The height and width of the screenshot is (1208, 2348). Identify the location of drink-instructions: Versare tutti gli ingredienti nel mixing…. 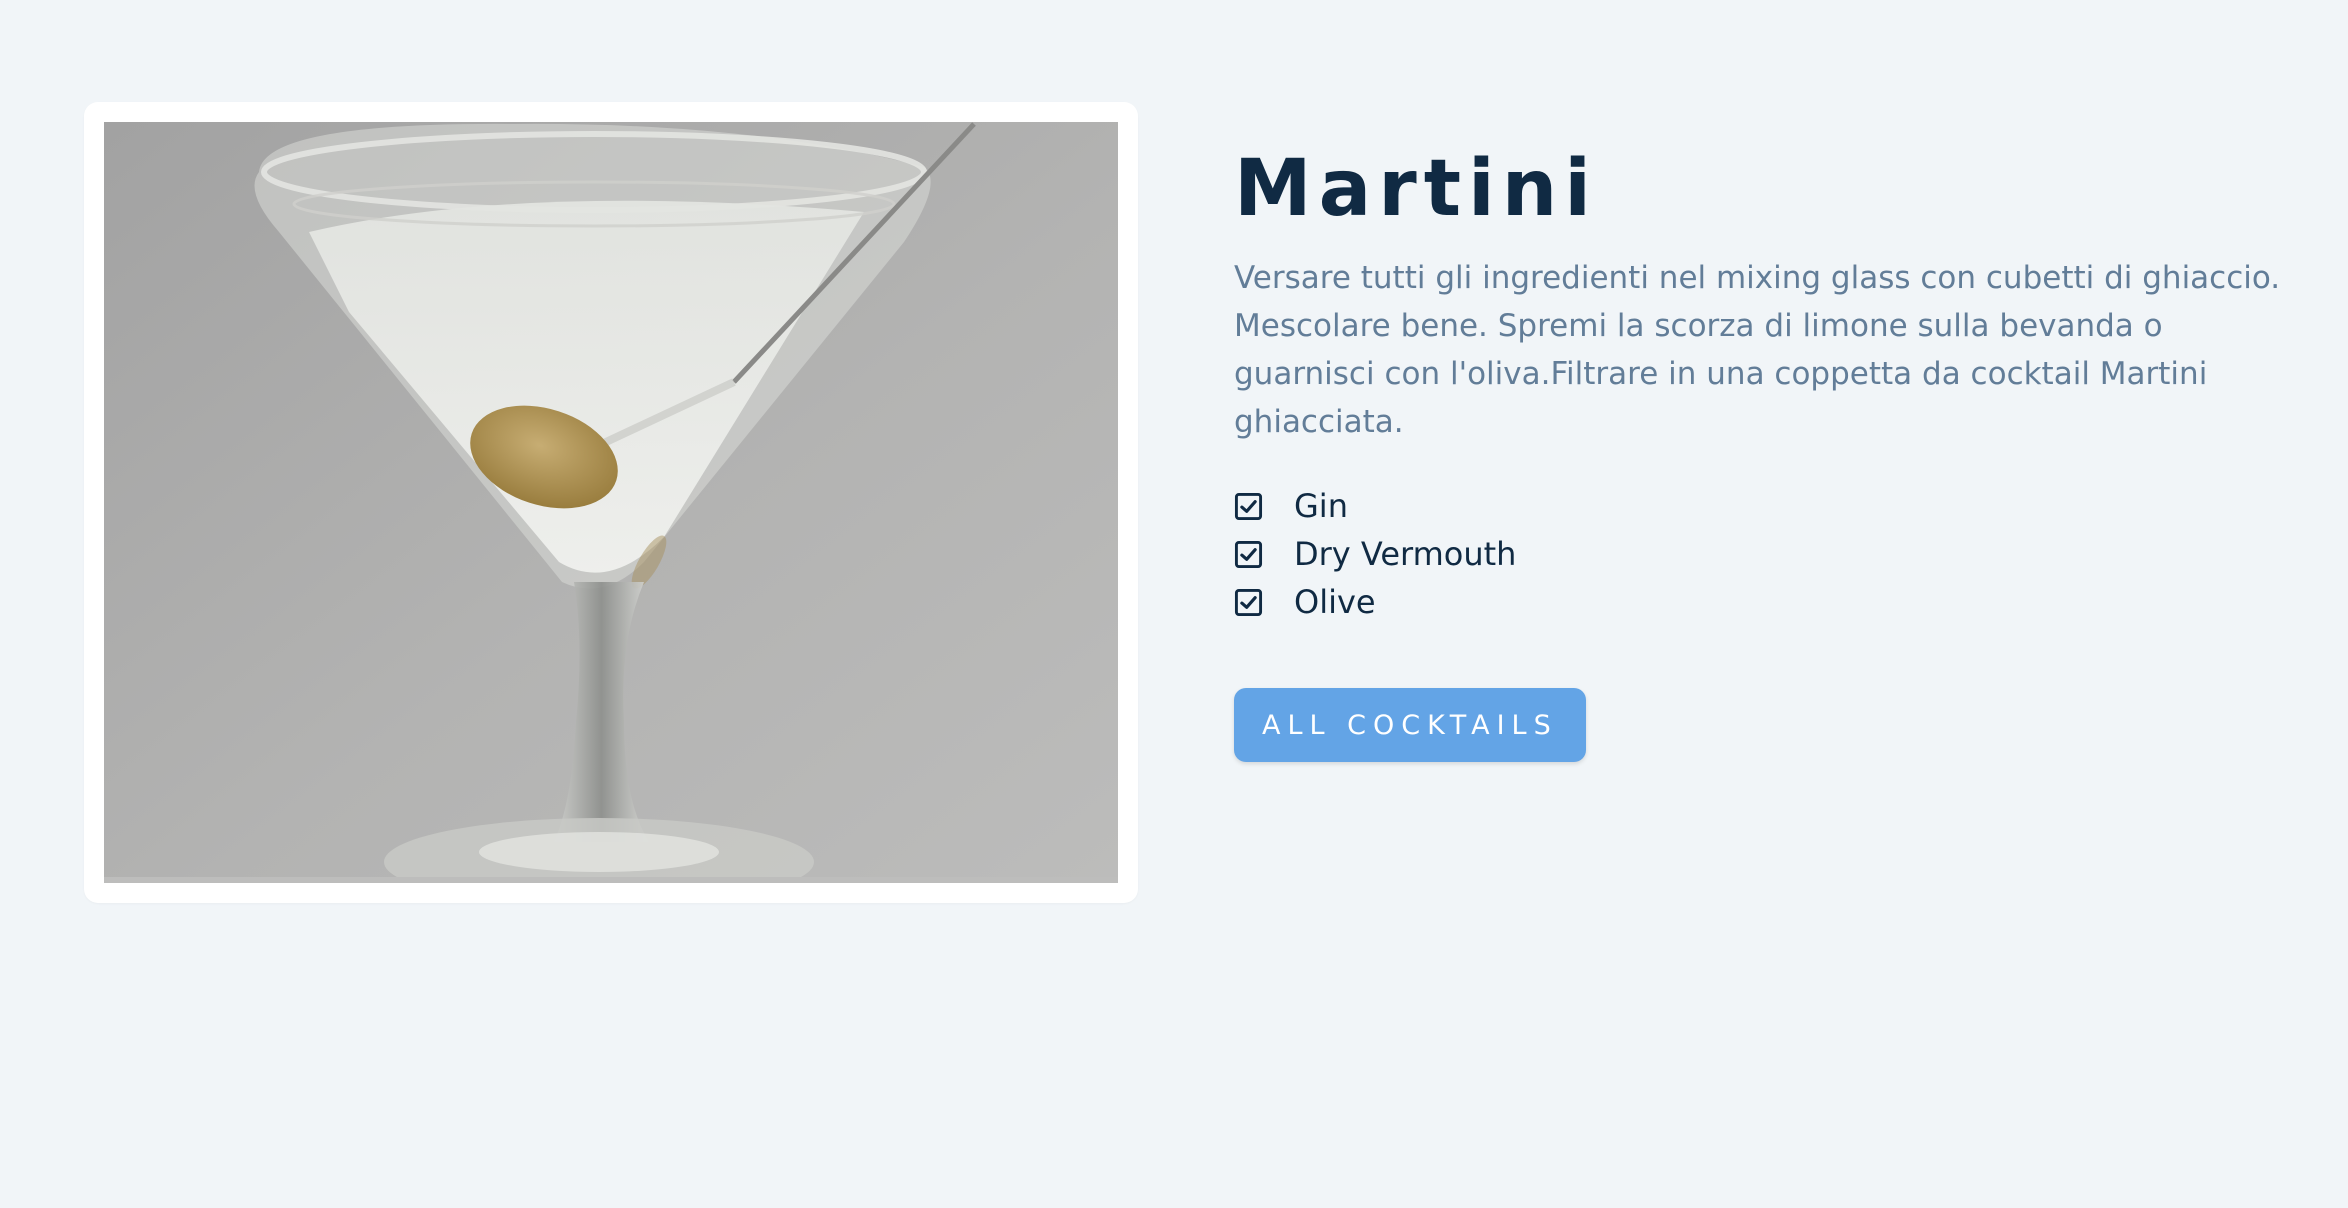
(1757, 350).